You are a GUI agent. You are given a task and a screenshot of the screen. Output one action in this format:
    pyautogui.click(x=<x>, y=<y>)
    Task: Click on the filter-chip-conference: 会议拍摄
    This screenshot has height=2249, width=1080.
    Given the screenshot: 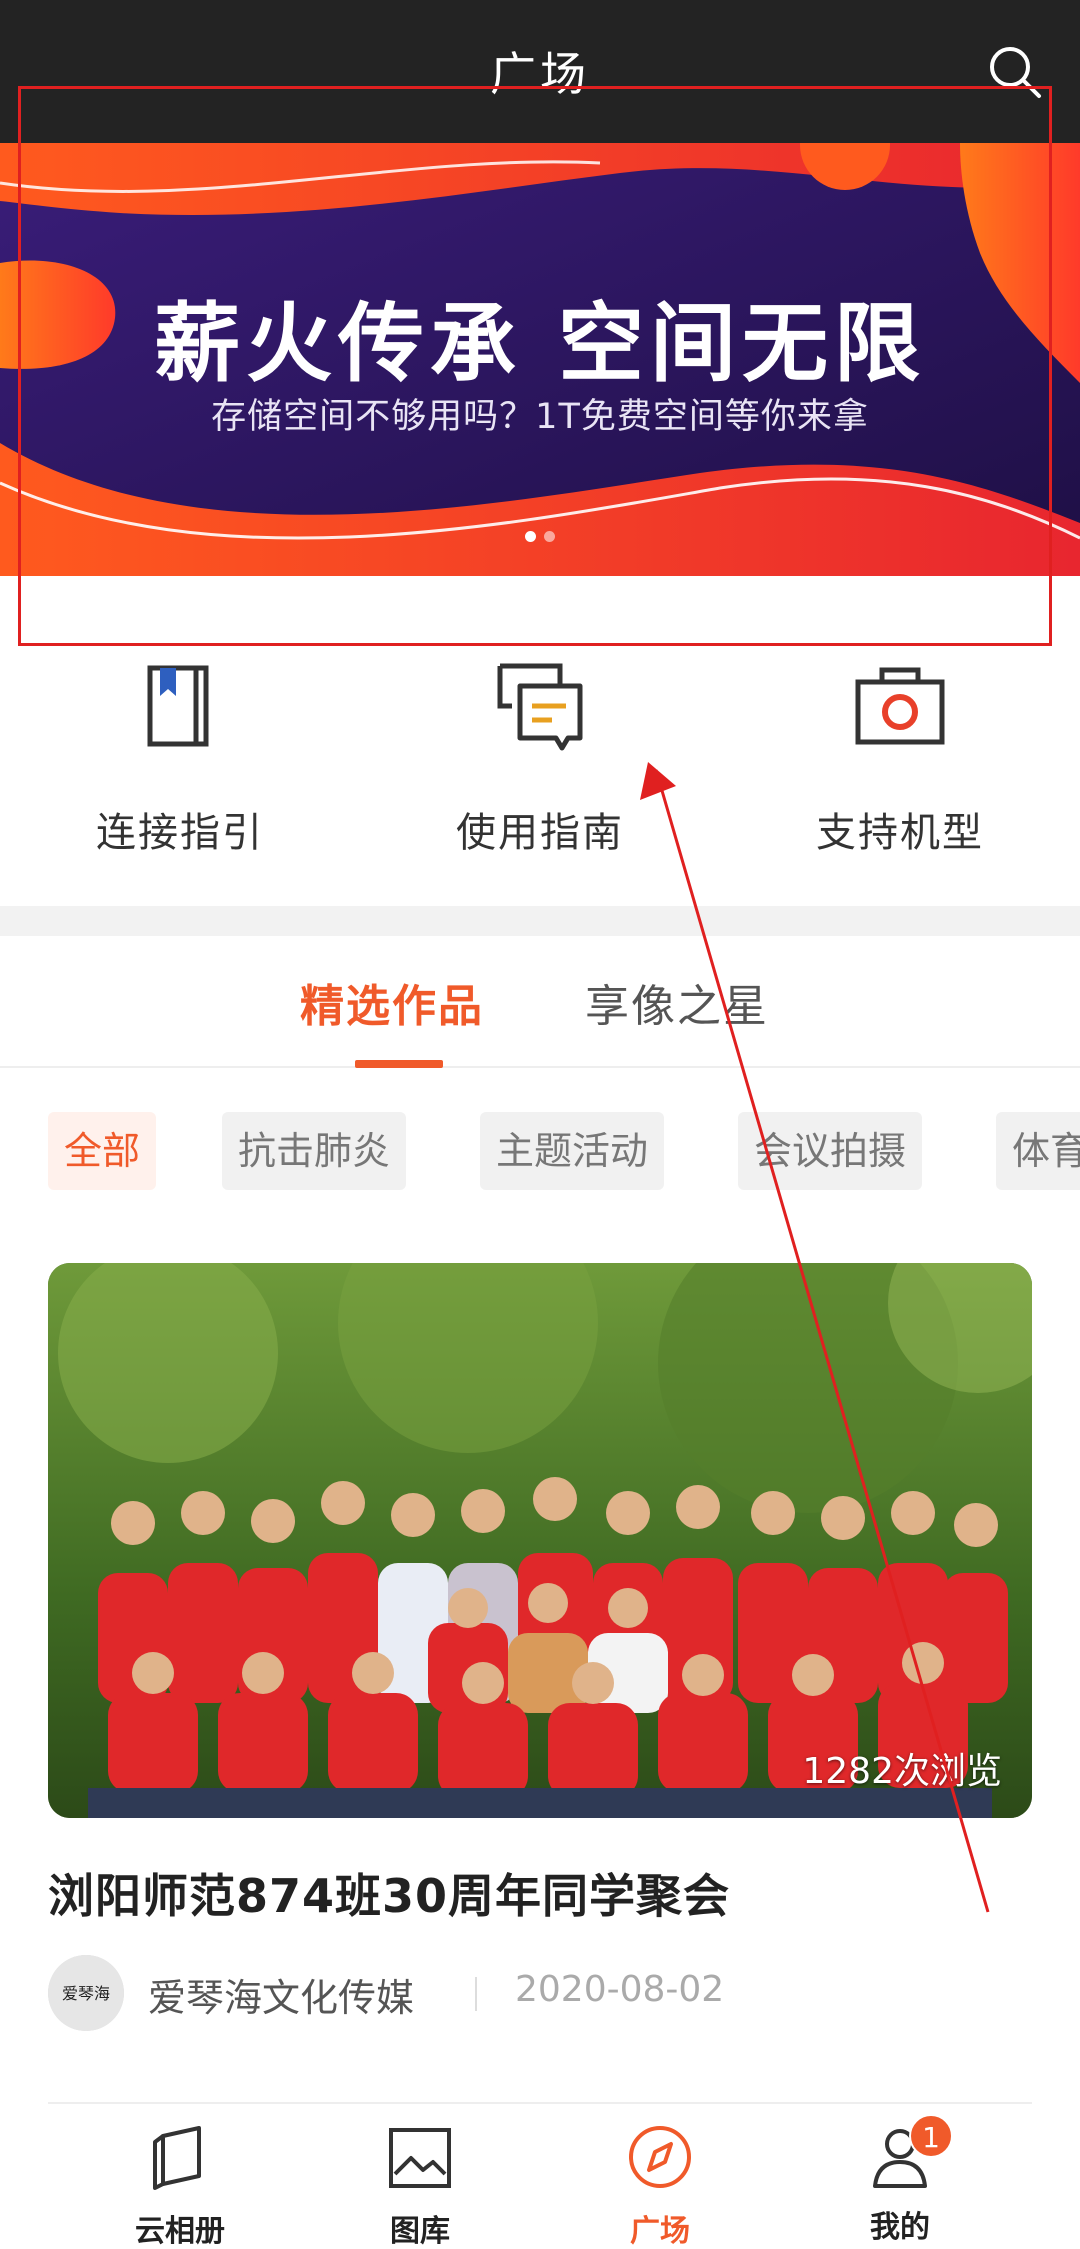 What is the action you would take?
    pyautogui.click(x=830, y=1151)
    